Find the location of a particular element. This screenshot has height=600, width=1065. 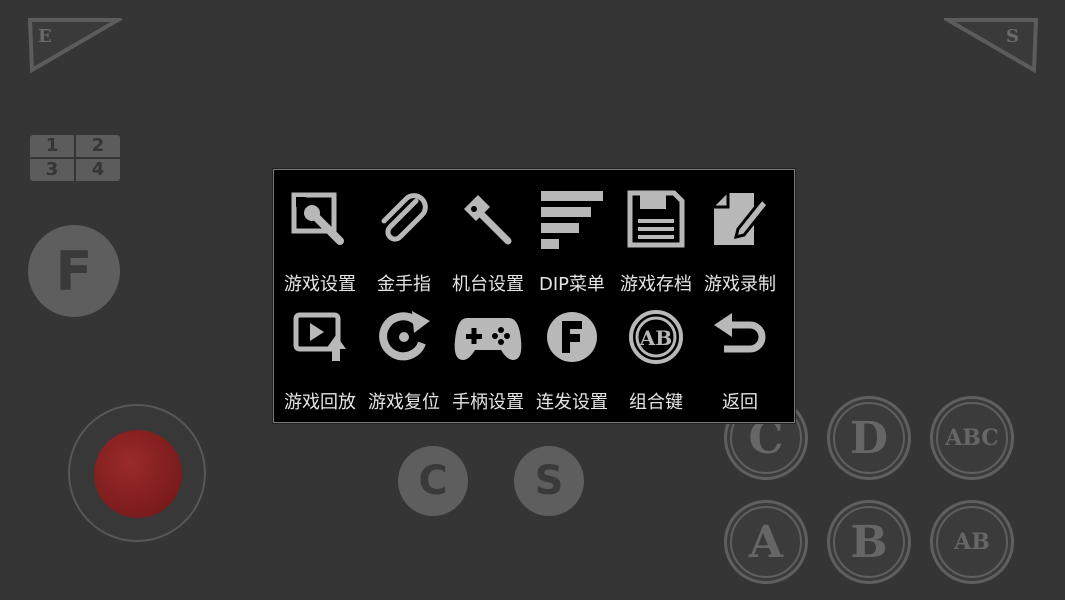

menu-item-dip-menu: DIP菜单 is located at coordinates (572, 243).